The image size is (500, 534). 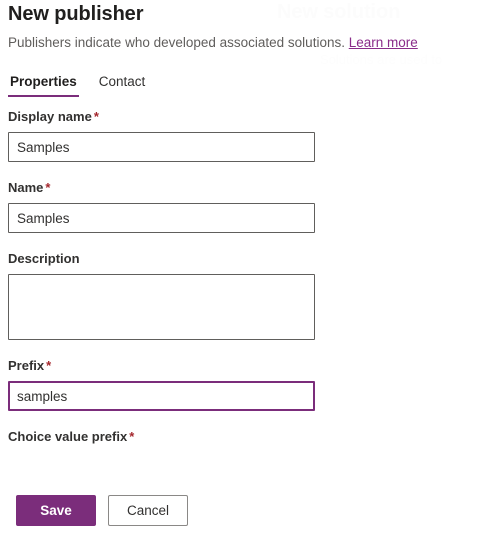 I want to click on tab-properties: Properties, so click(x=43, y=85).